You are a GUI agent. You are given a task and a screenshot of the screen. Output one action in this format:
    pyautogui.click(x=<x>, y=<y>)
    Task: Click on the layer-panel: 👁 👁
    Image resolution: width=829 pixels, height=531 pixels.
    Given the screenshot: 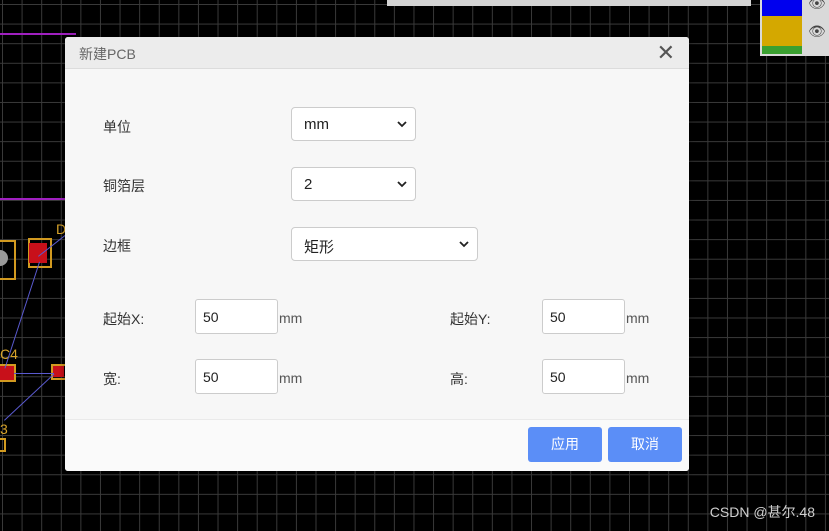 What is the action you would take?
    pyautogui.click(x=794, y=28)
    